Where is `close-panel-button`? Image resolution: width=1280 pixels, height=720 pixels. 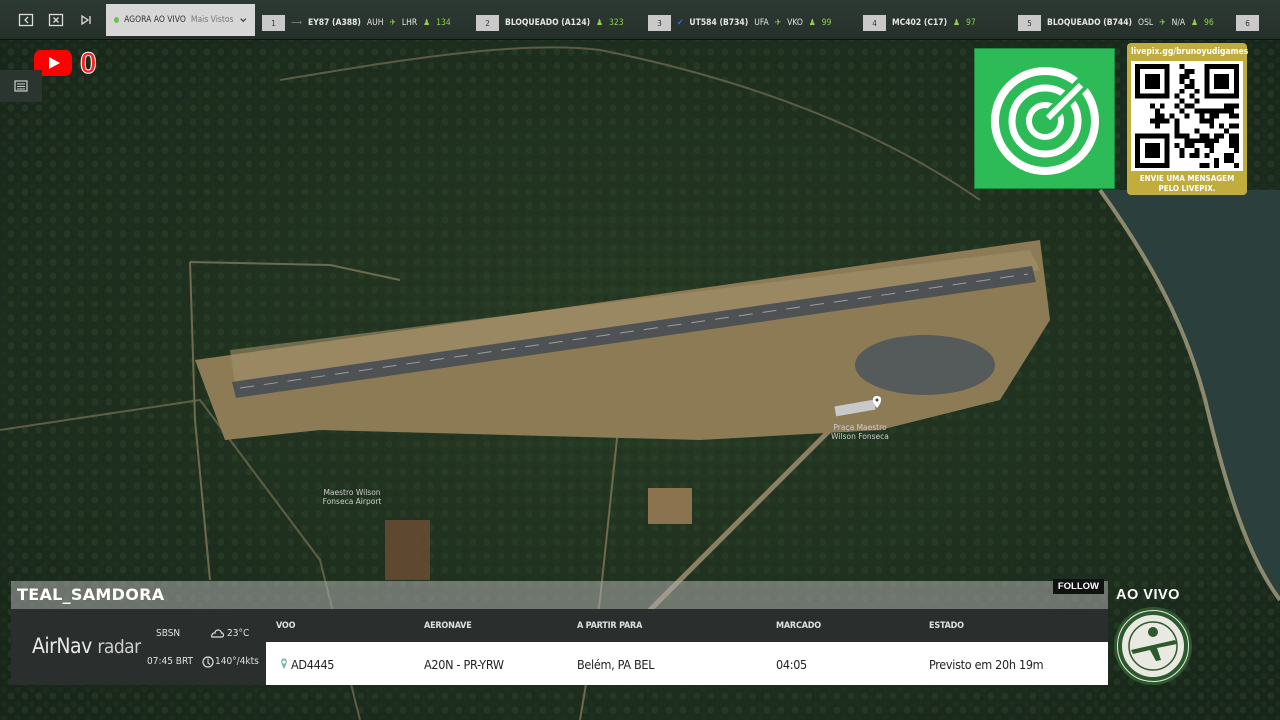
close-panel-button is located at coordinates (56, 20).